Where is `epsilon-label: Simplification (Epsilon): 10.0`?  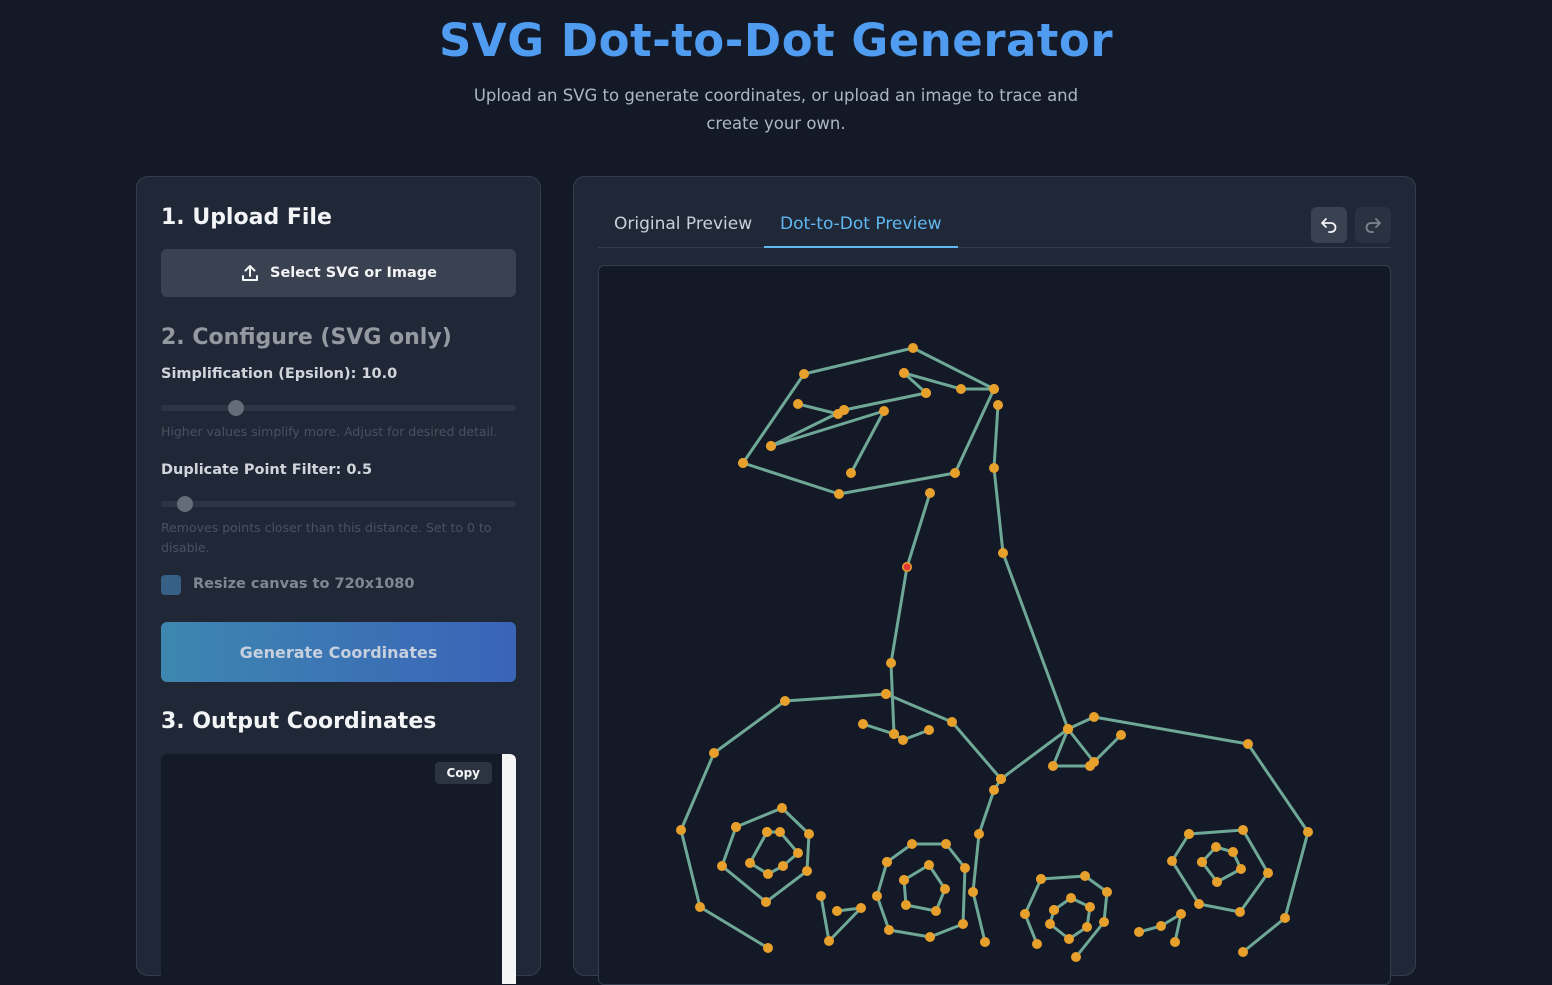 epsilon-label: Simplification (Epsilon): 10.0 is located at coordinates (279, 374).